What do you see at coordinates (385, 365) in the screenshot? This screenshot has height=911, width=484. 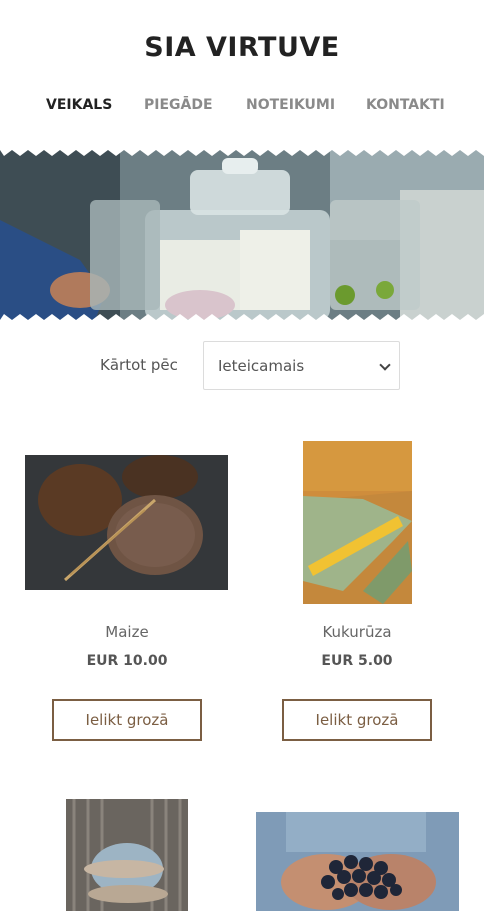 I see `chevron-down-icon` at bounding box center [385, 365].